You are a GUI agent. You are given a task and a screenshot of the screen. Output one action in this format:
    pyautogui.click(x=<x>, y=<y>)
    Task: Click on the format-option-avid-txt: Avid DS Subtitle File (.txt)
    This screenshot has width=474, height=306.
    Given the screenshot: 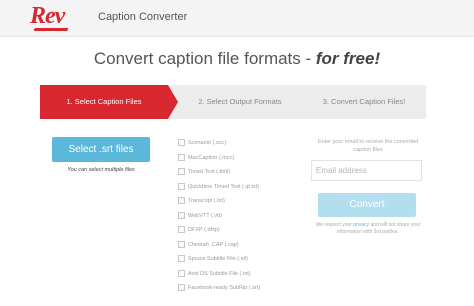 What is the action you would take?
    pyautogui.click(x=233, y=274)
    